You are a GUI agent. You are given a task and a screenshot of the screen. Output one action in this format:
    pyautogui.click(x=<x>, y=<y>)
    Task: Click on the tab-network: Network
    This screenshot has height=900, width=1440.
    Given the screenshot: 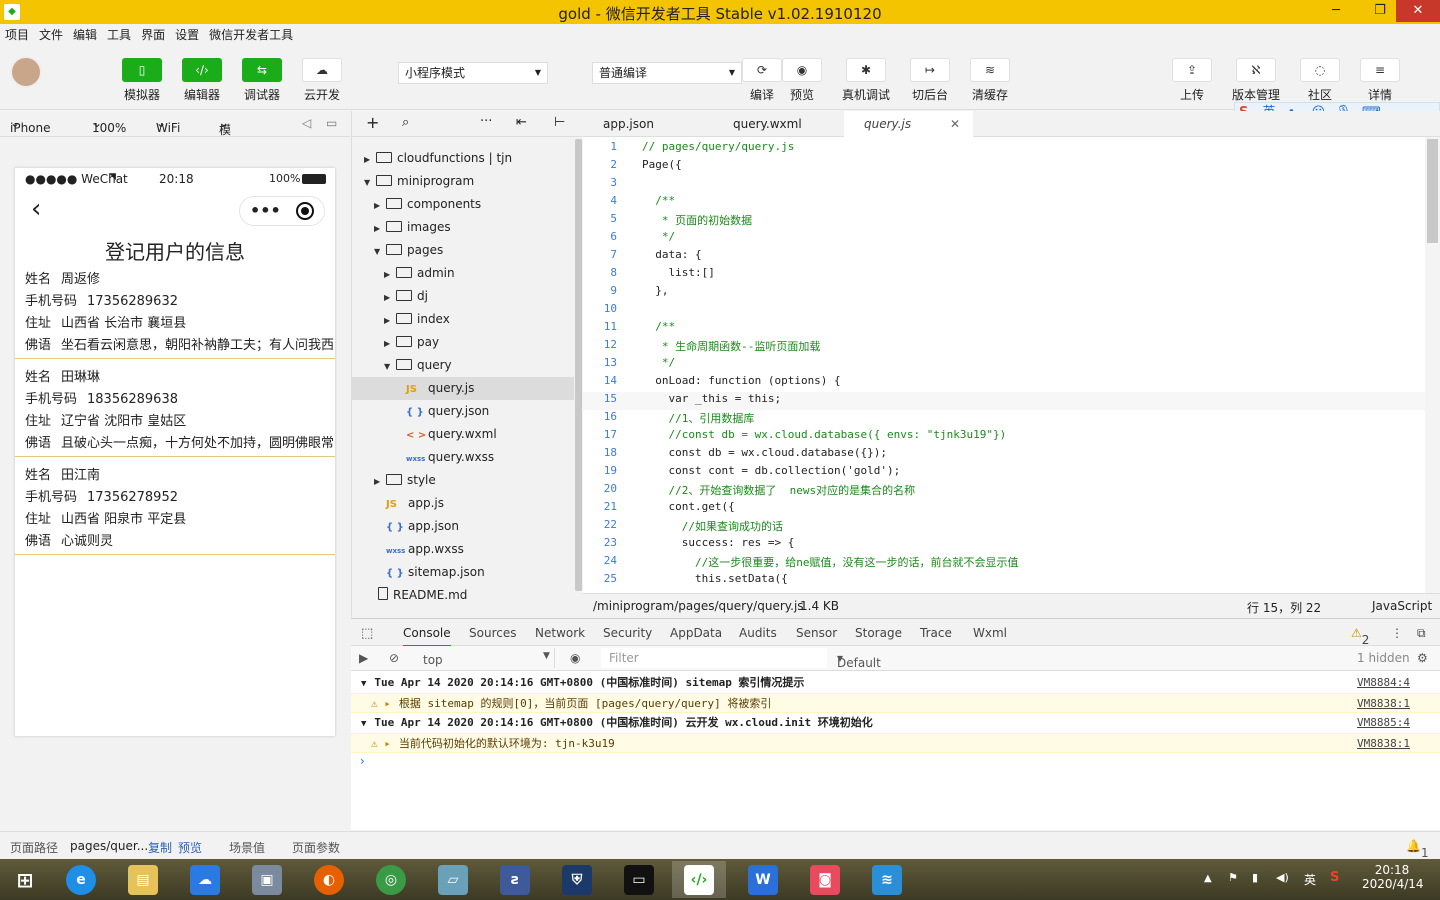 What is the action you would take?
    pyautogui.click(x=560, y=633)
    